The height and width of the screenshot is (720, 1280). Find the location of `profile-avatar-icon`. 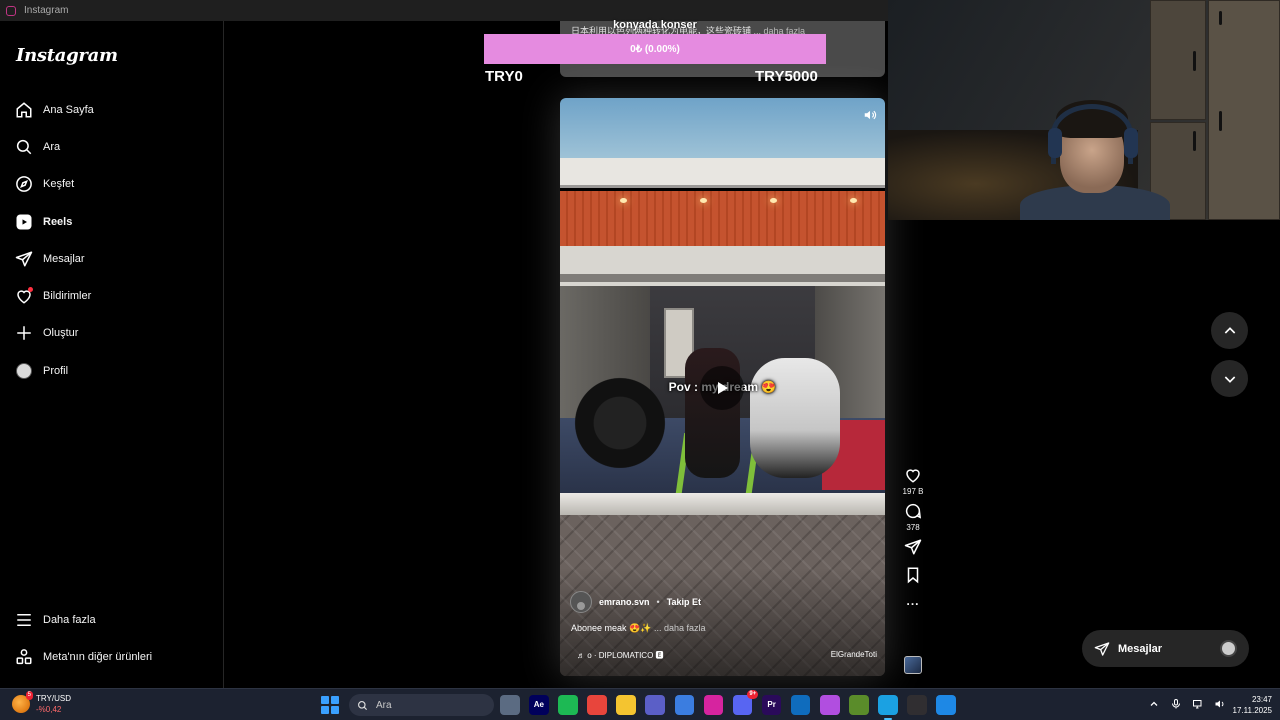

profile-avatar-icon is located at coordinates (24, 371).